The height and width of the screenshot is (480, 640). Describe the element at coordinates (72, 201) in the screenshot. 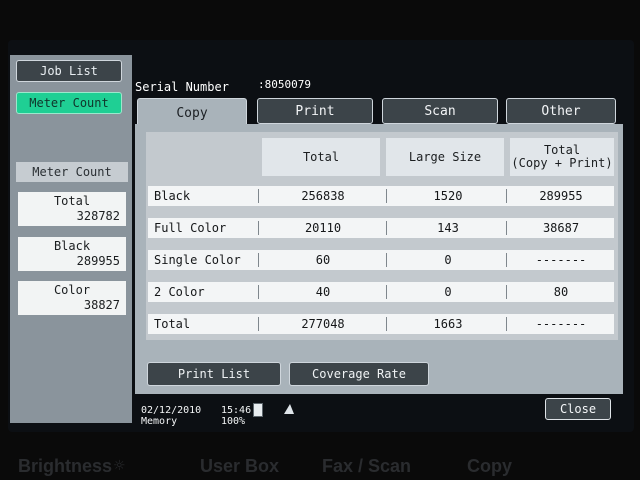

I see `meter-total-label: Total` at that location.